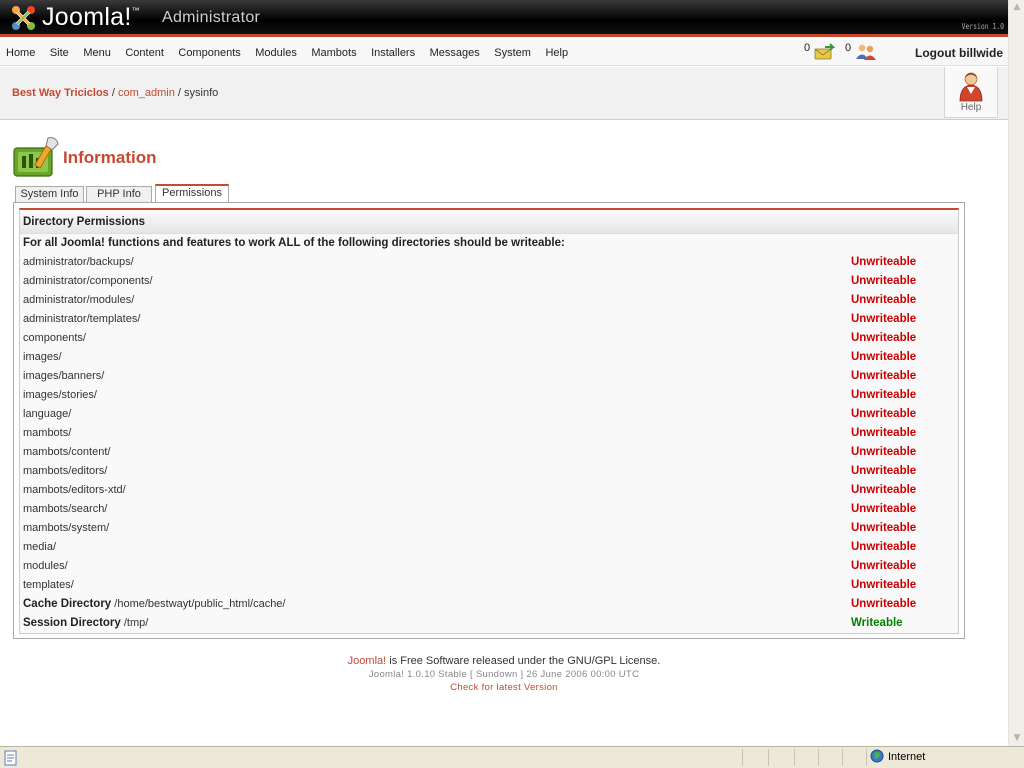 This screenshot has width=1024, height=768. Describe the element at coordinates (489, 471) in the screenshot. I see `table-row: mambots/editors/Unwriteable` at that location.